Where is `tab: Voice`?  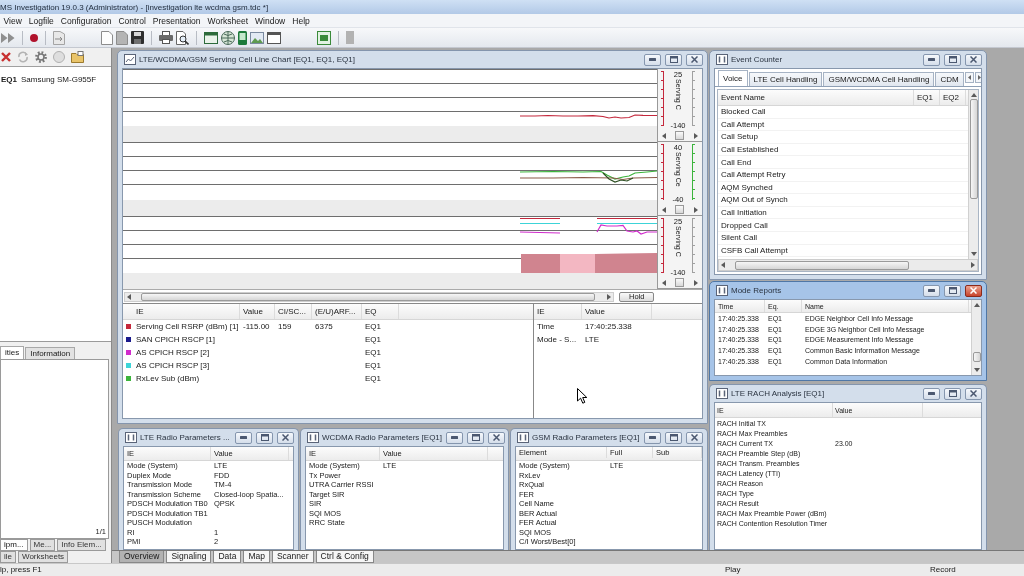
tab: Voice is located at coordinates (733, 78).